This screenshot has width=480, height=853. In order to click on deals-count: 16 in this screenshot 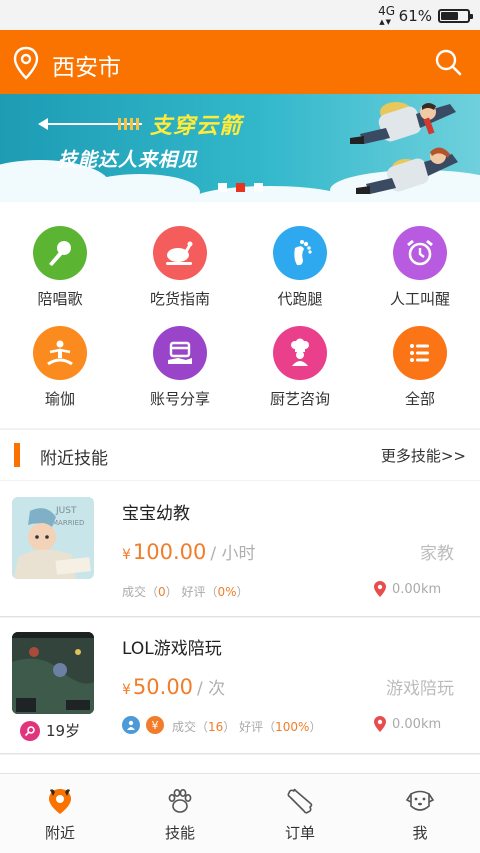, I will do `click(216, 727)`.